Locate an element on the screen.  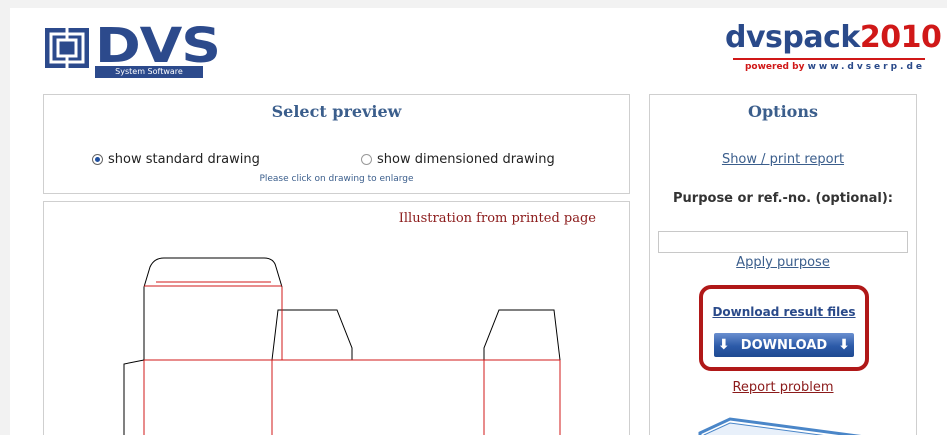
option-dimensioned-drawing: show dimensioned drawing is located at coordinates (458, 159).